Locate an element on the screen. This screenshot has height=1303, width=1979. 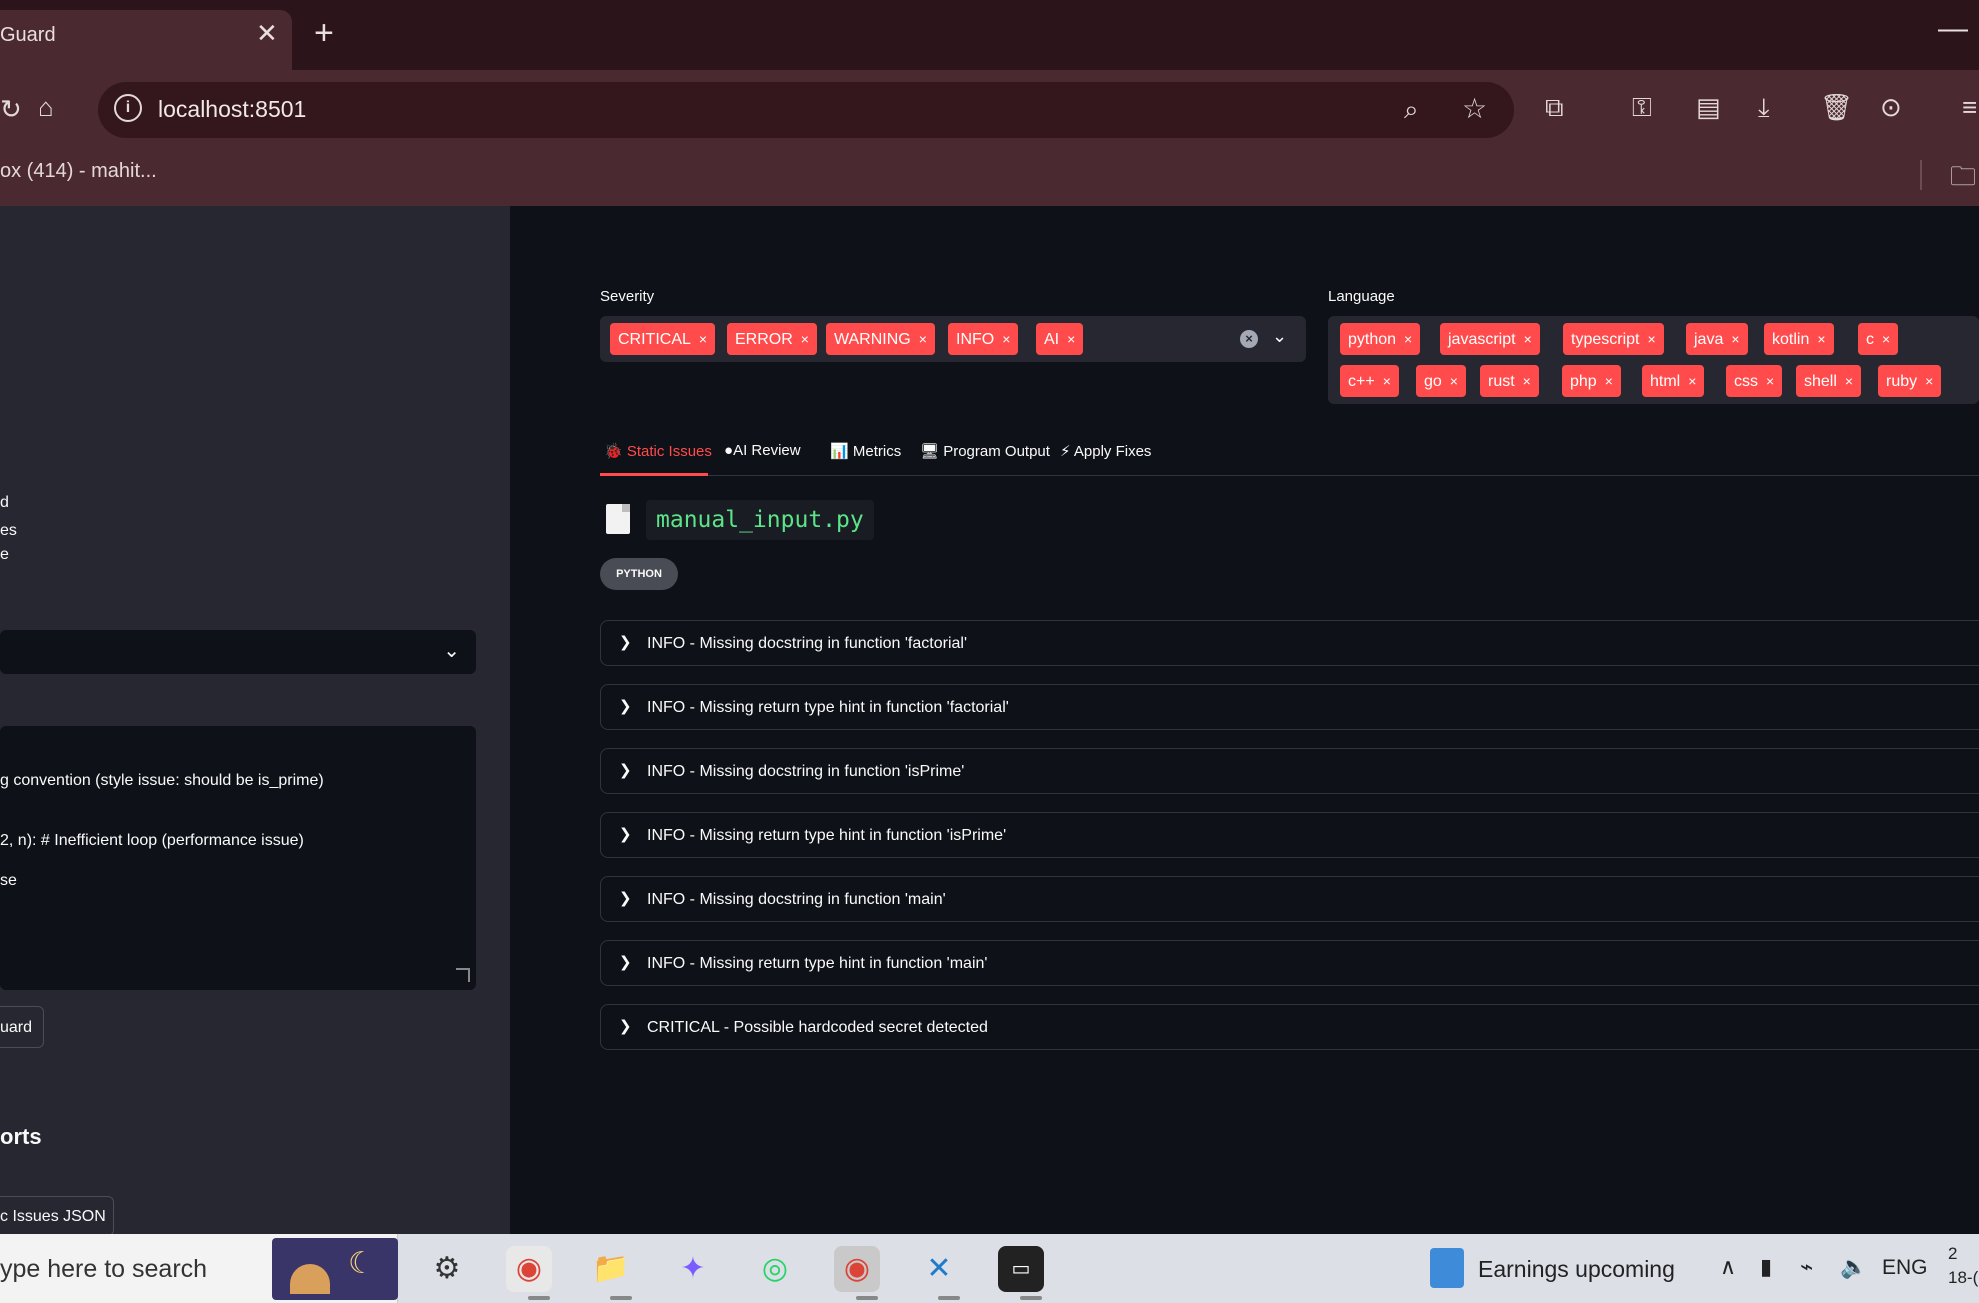
language-chip: c × is located at coordinates (1878, 339).